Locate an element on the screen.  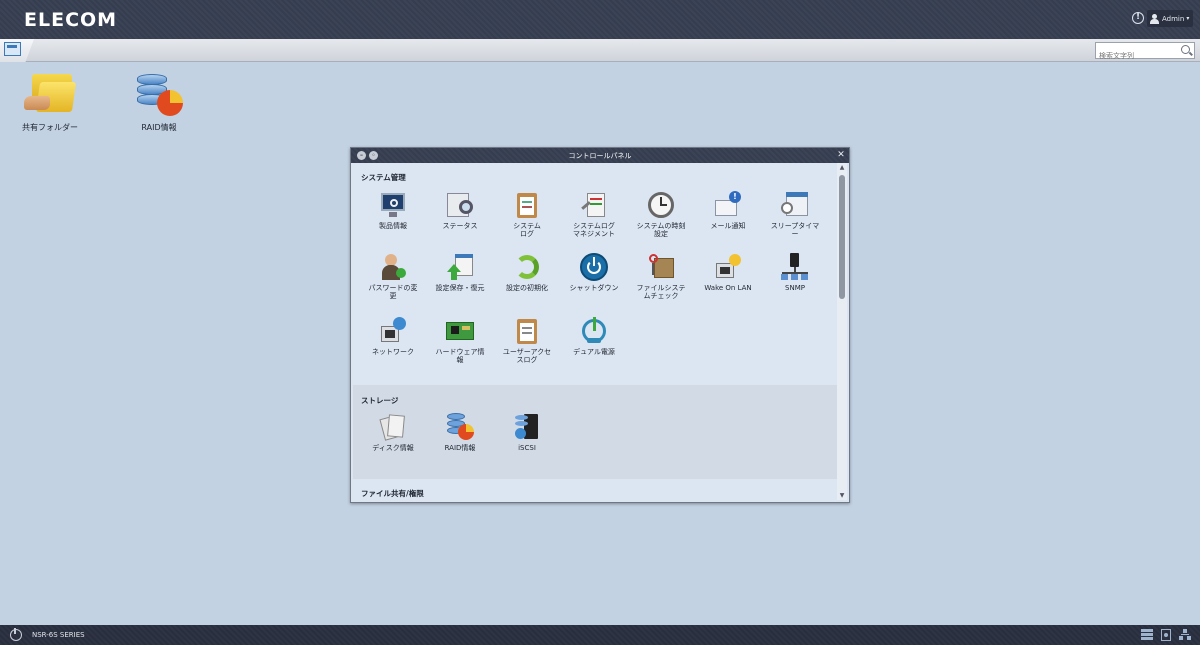
show-desktop-button is located at coordinates (17, 50).